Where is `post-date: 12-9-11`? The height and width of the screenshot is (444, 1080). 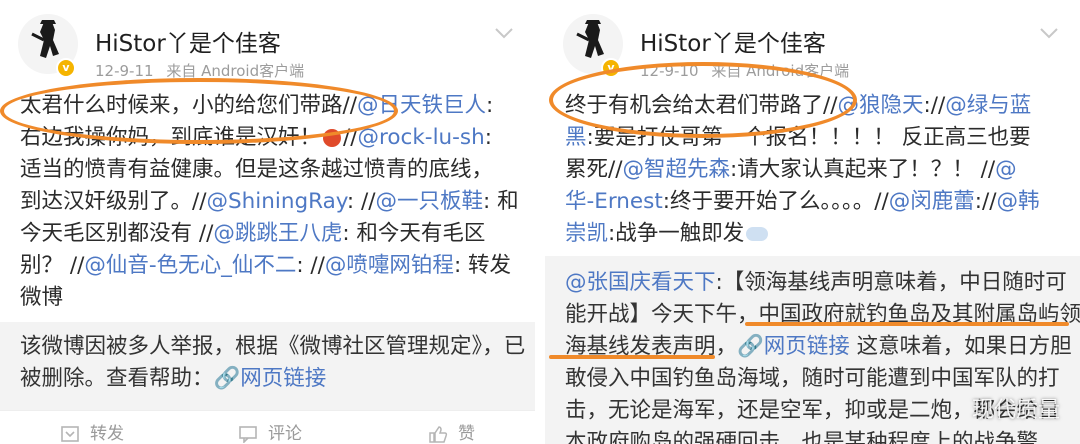
post-date: 12-9-11 is located at coordinates (124, 71).